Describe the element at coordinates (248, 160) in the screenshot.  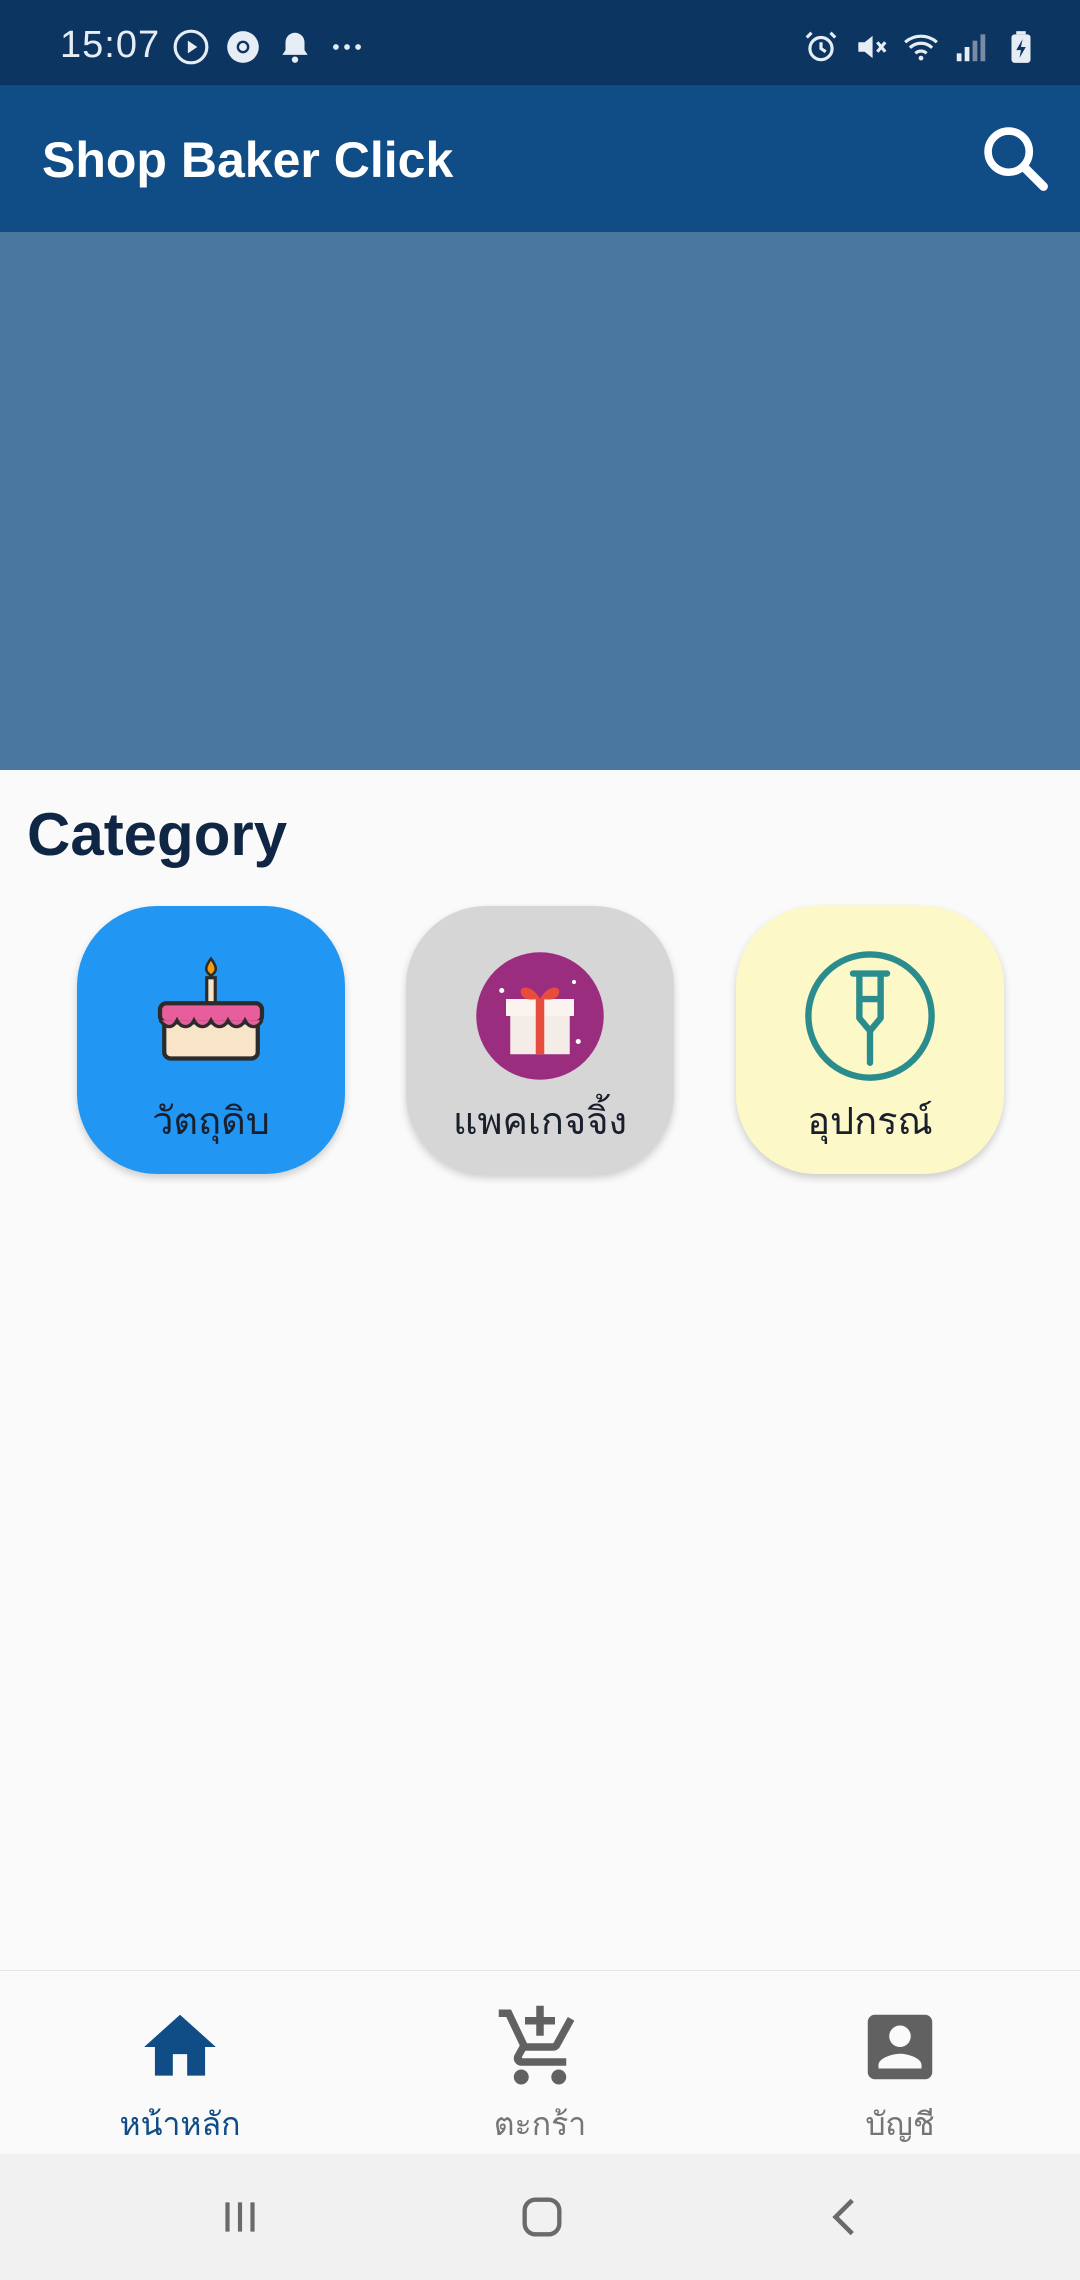
I see `app-title: Shop Baker Click` at that location.